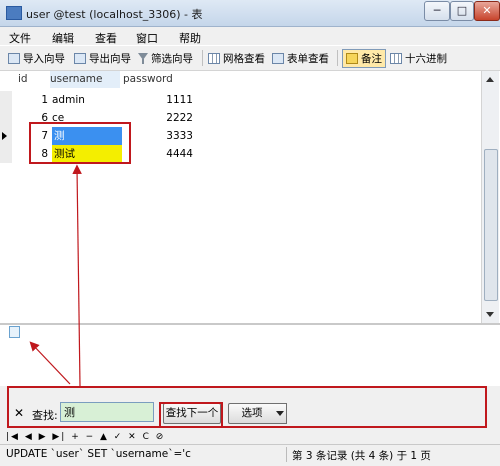 Image resolution: width=500 pixels, height=466 pixels. What do you see at coordinates (85, 79) in the screenshot?
I see `column-header-username: username` at bounding box center [85, 79].